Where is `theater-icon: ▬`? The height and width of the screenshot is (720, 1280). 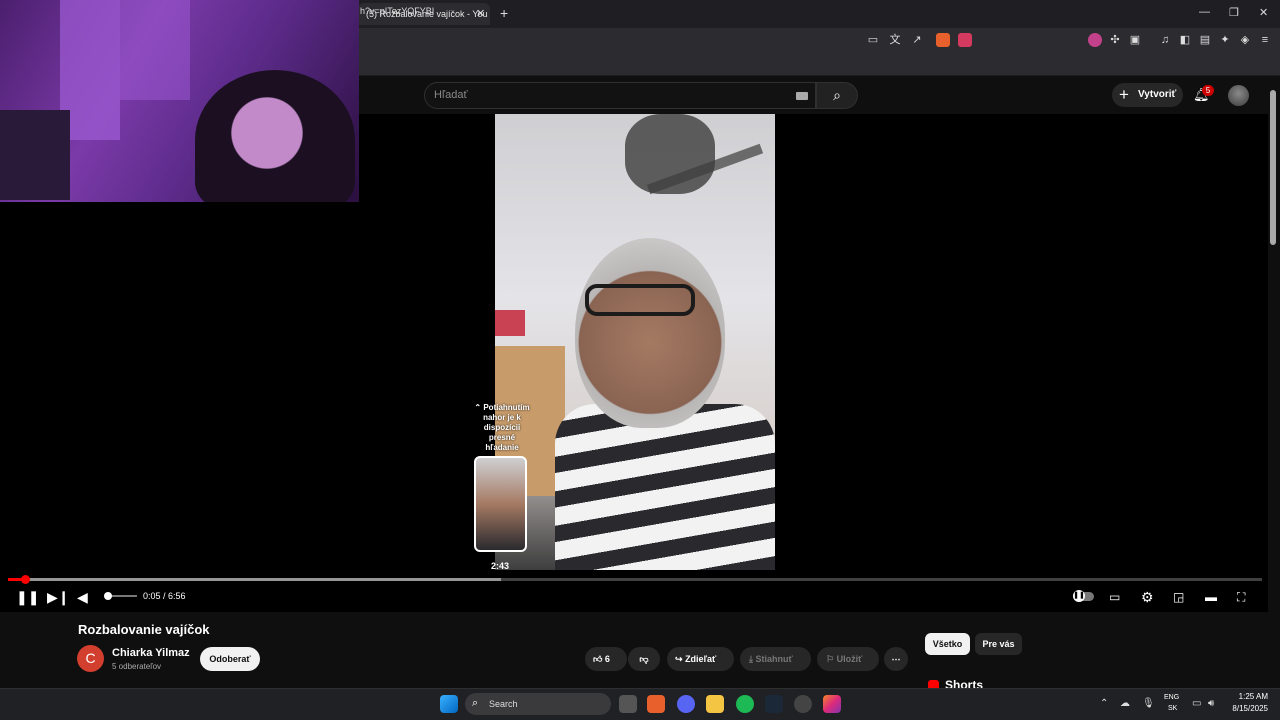
theater-icon: ▬ is located at coordinates (1211, 597).